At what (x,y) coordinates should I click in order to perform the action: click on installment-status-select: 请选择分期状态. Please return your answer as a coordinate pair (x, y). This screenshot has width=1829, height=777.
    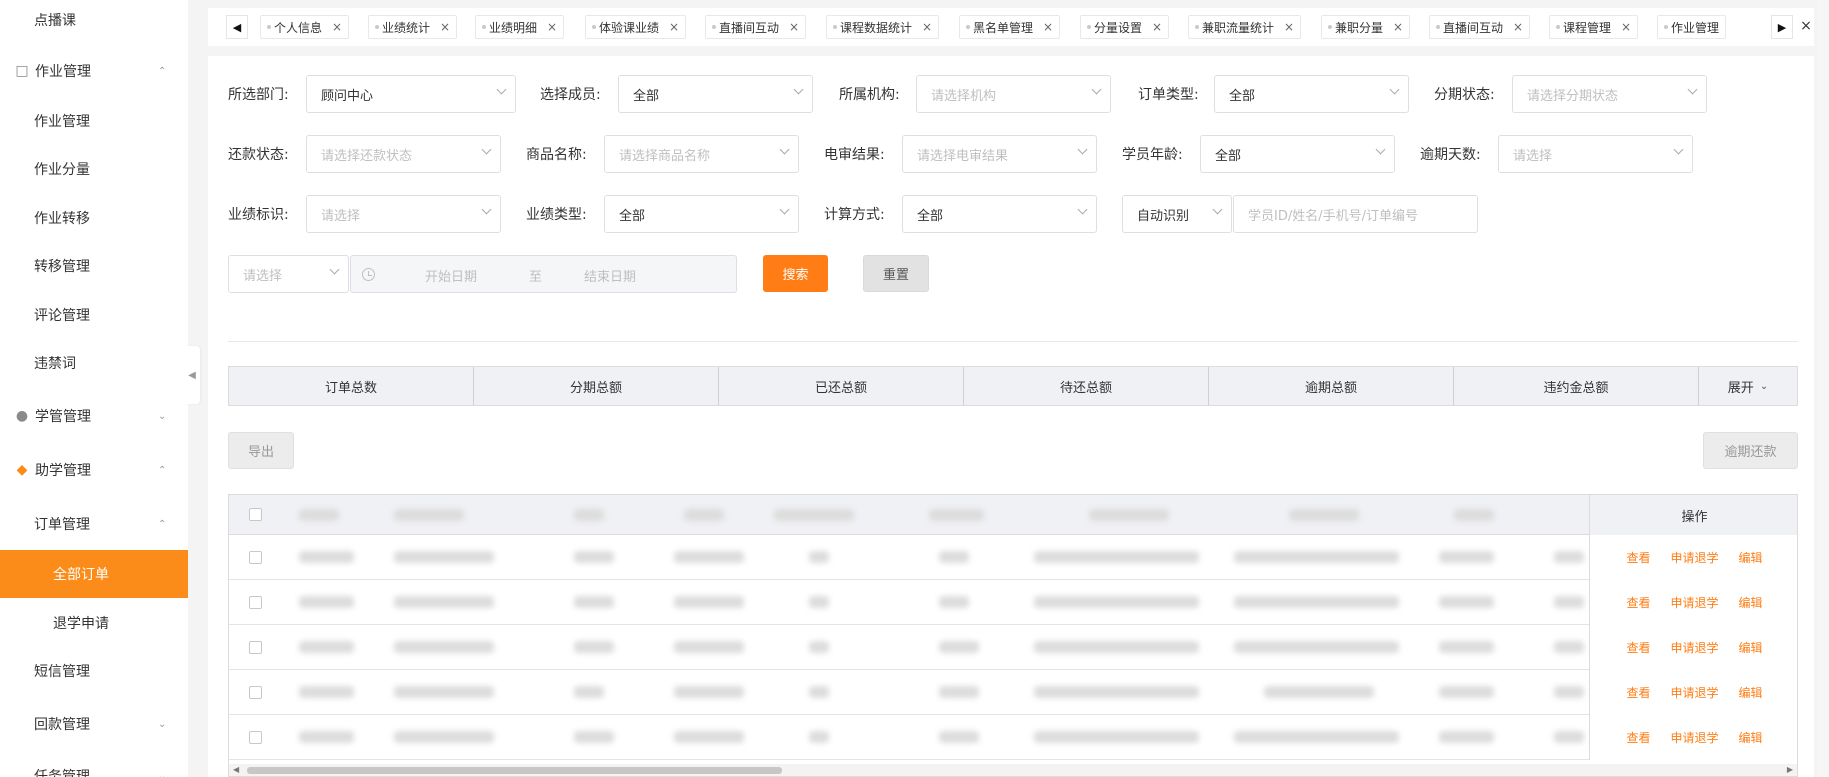
    Looking at the image, I should click on (1609, 94).